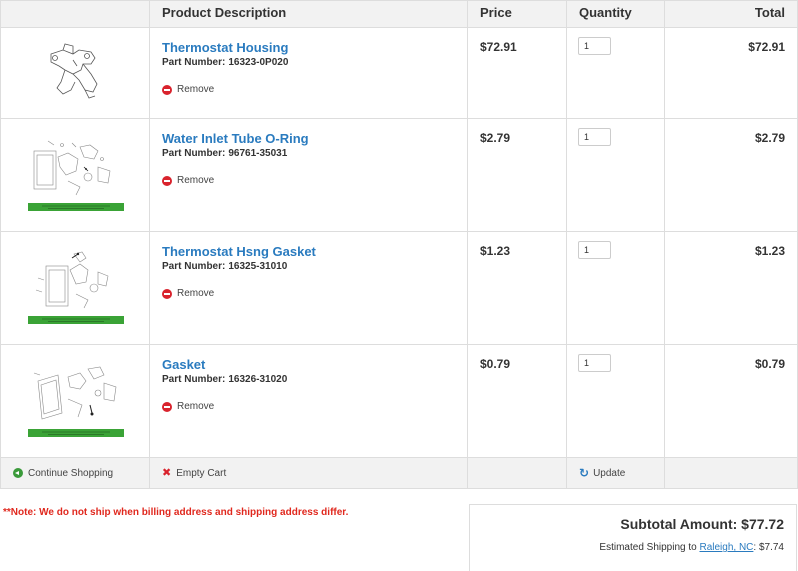  Describe the element at coordinates (731, 288) in the screenshot. I see `total-cell: $1.23` at that location.